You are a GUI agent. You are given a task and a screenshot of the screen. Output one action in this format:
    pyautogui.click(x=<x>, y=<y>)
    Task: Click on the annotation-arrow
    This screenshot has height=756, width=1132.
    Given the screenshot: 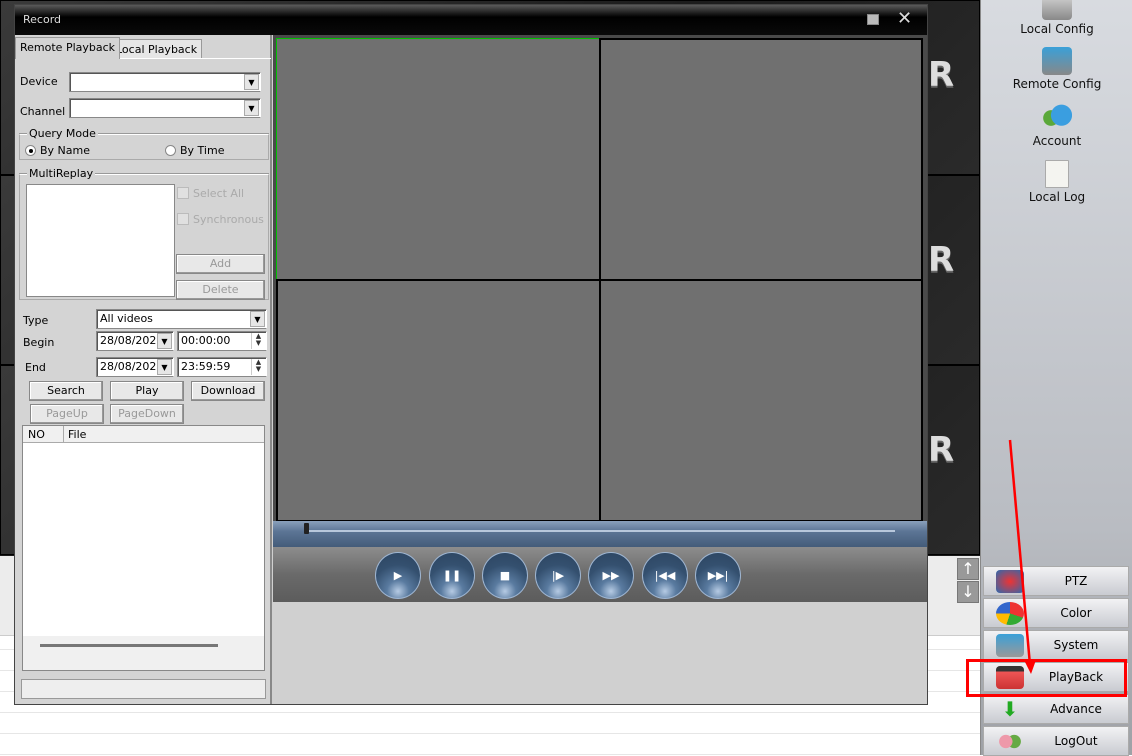 What is the action you would take?
    pyautogui.click(x=1022, y=556)
    